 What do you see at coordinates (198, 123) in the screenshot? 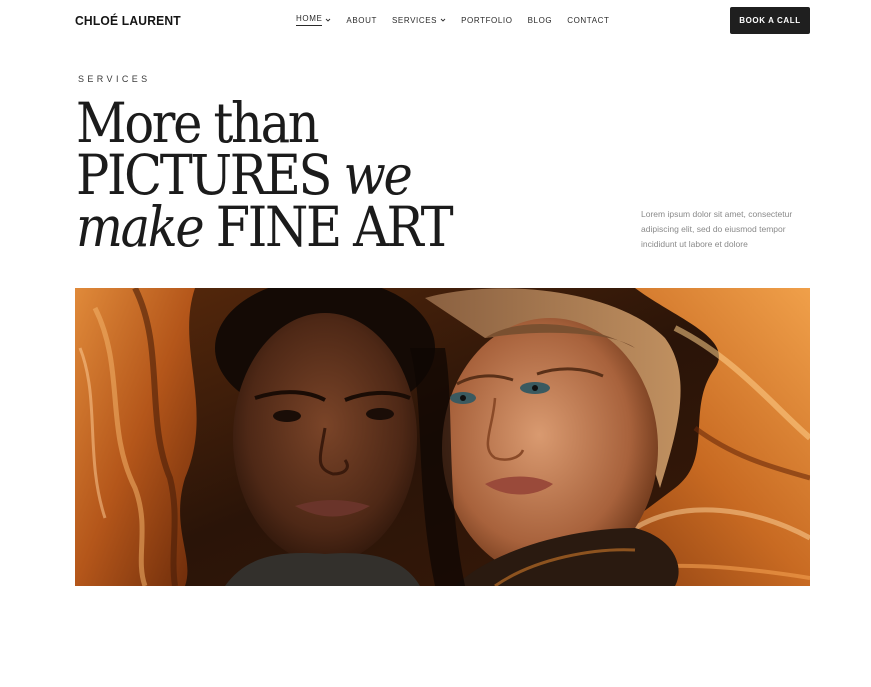
I see `headline-line-1: More than` at bounding box center [198, 123].